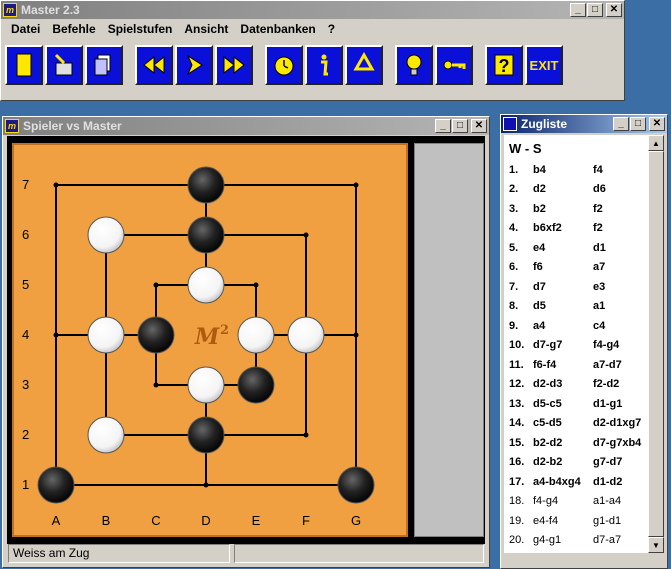  Describe the element at coordinates (155, 520) in the screenshot. I see `file-label: C` at that location.